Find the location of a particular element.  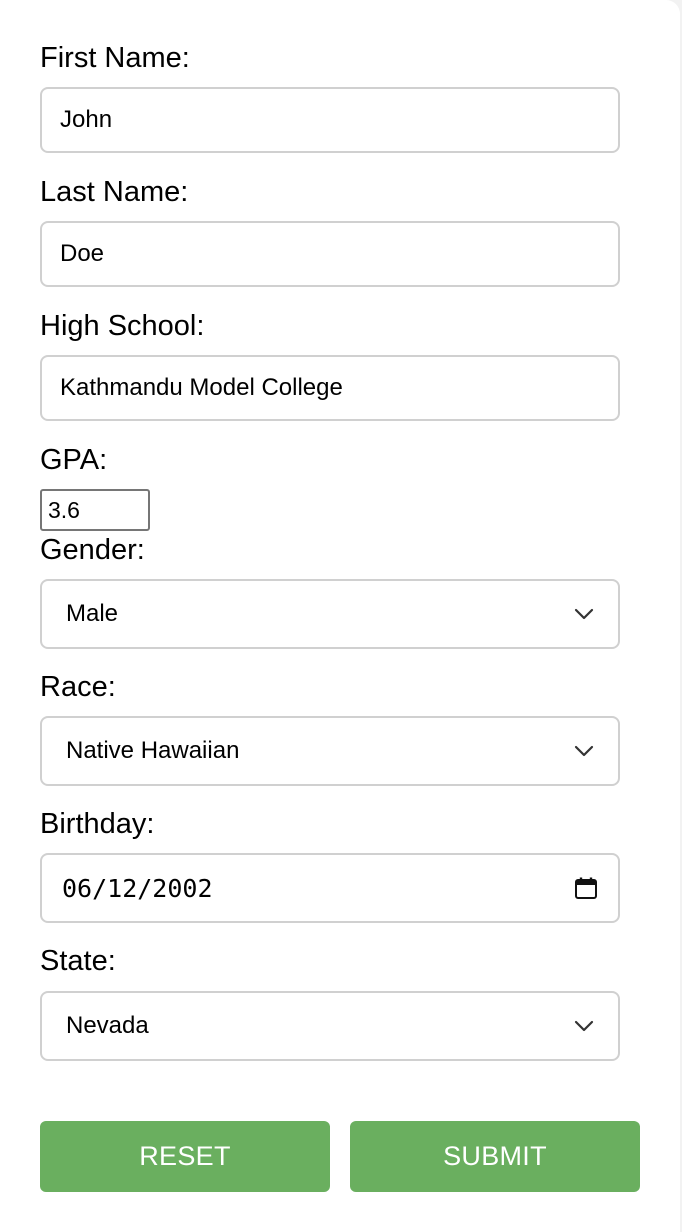

high-school-input: Kathmandu Model College is located at coordinates (330, 388).